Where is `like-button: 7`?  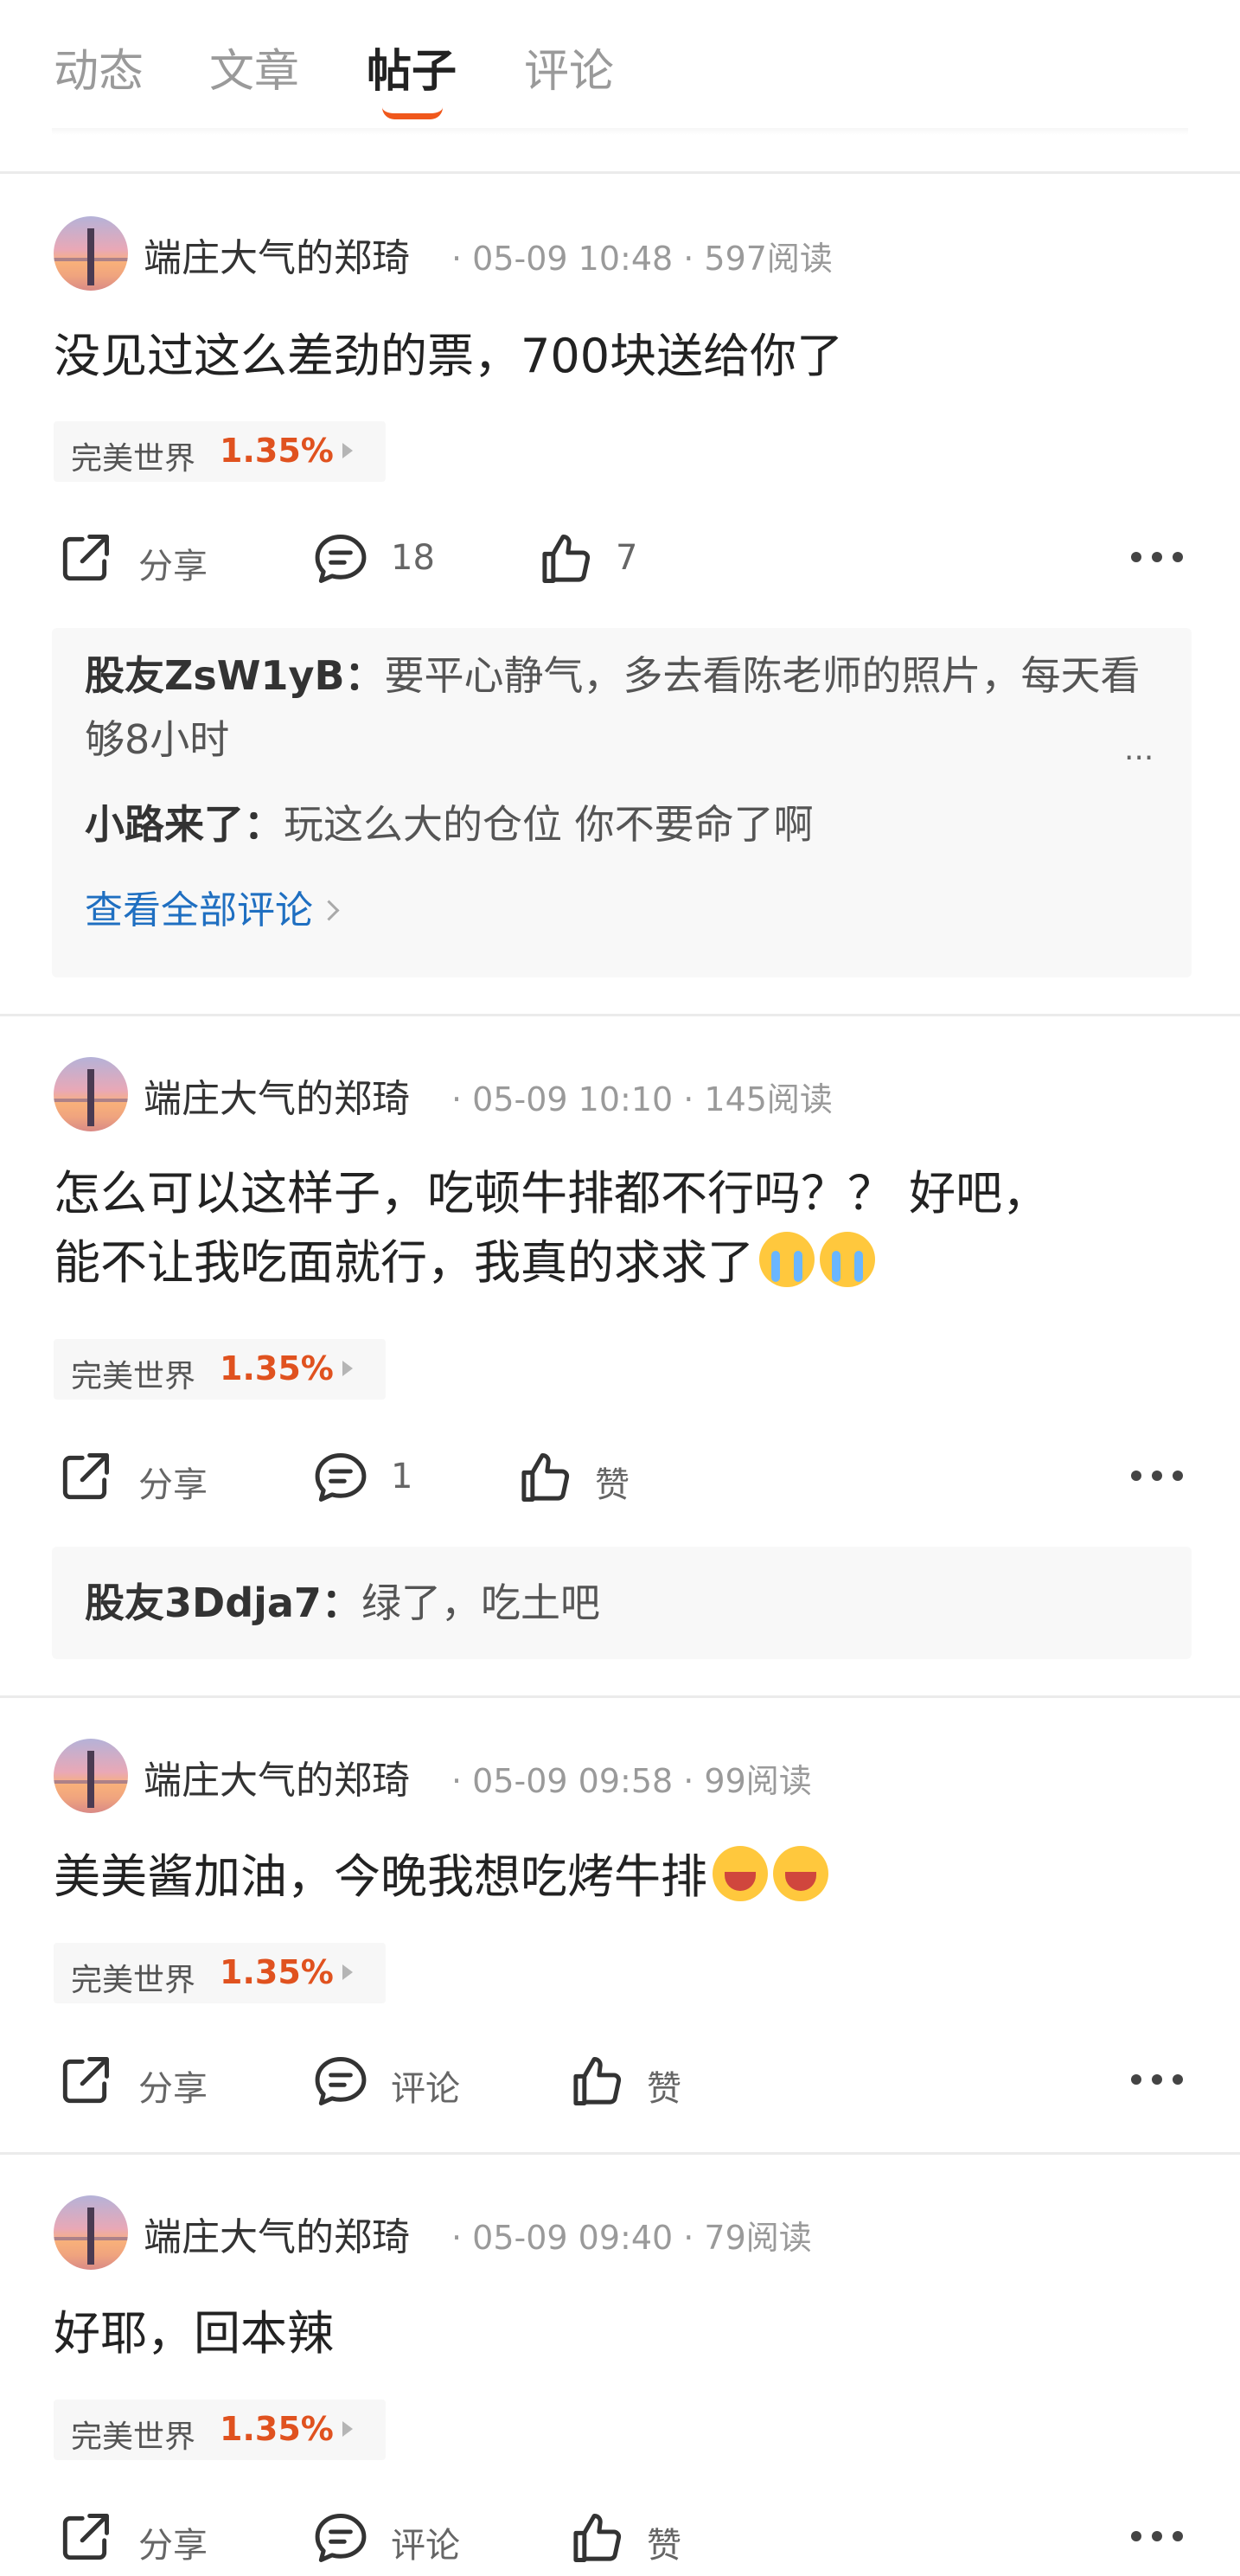 like-button: 7 is located at coordinates (605, 558).